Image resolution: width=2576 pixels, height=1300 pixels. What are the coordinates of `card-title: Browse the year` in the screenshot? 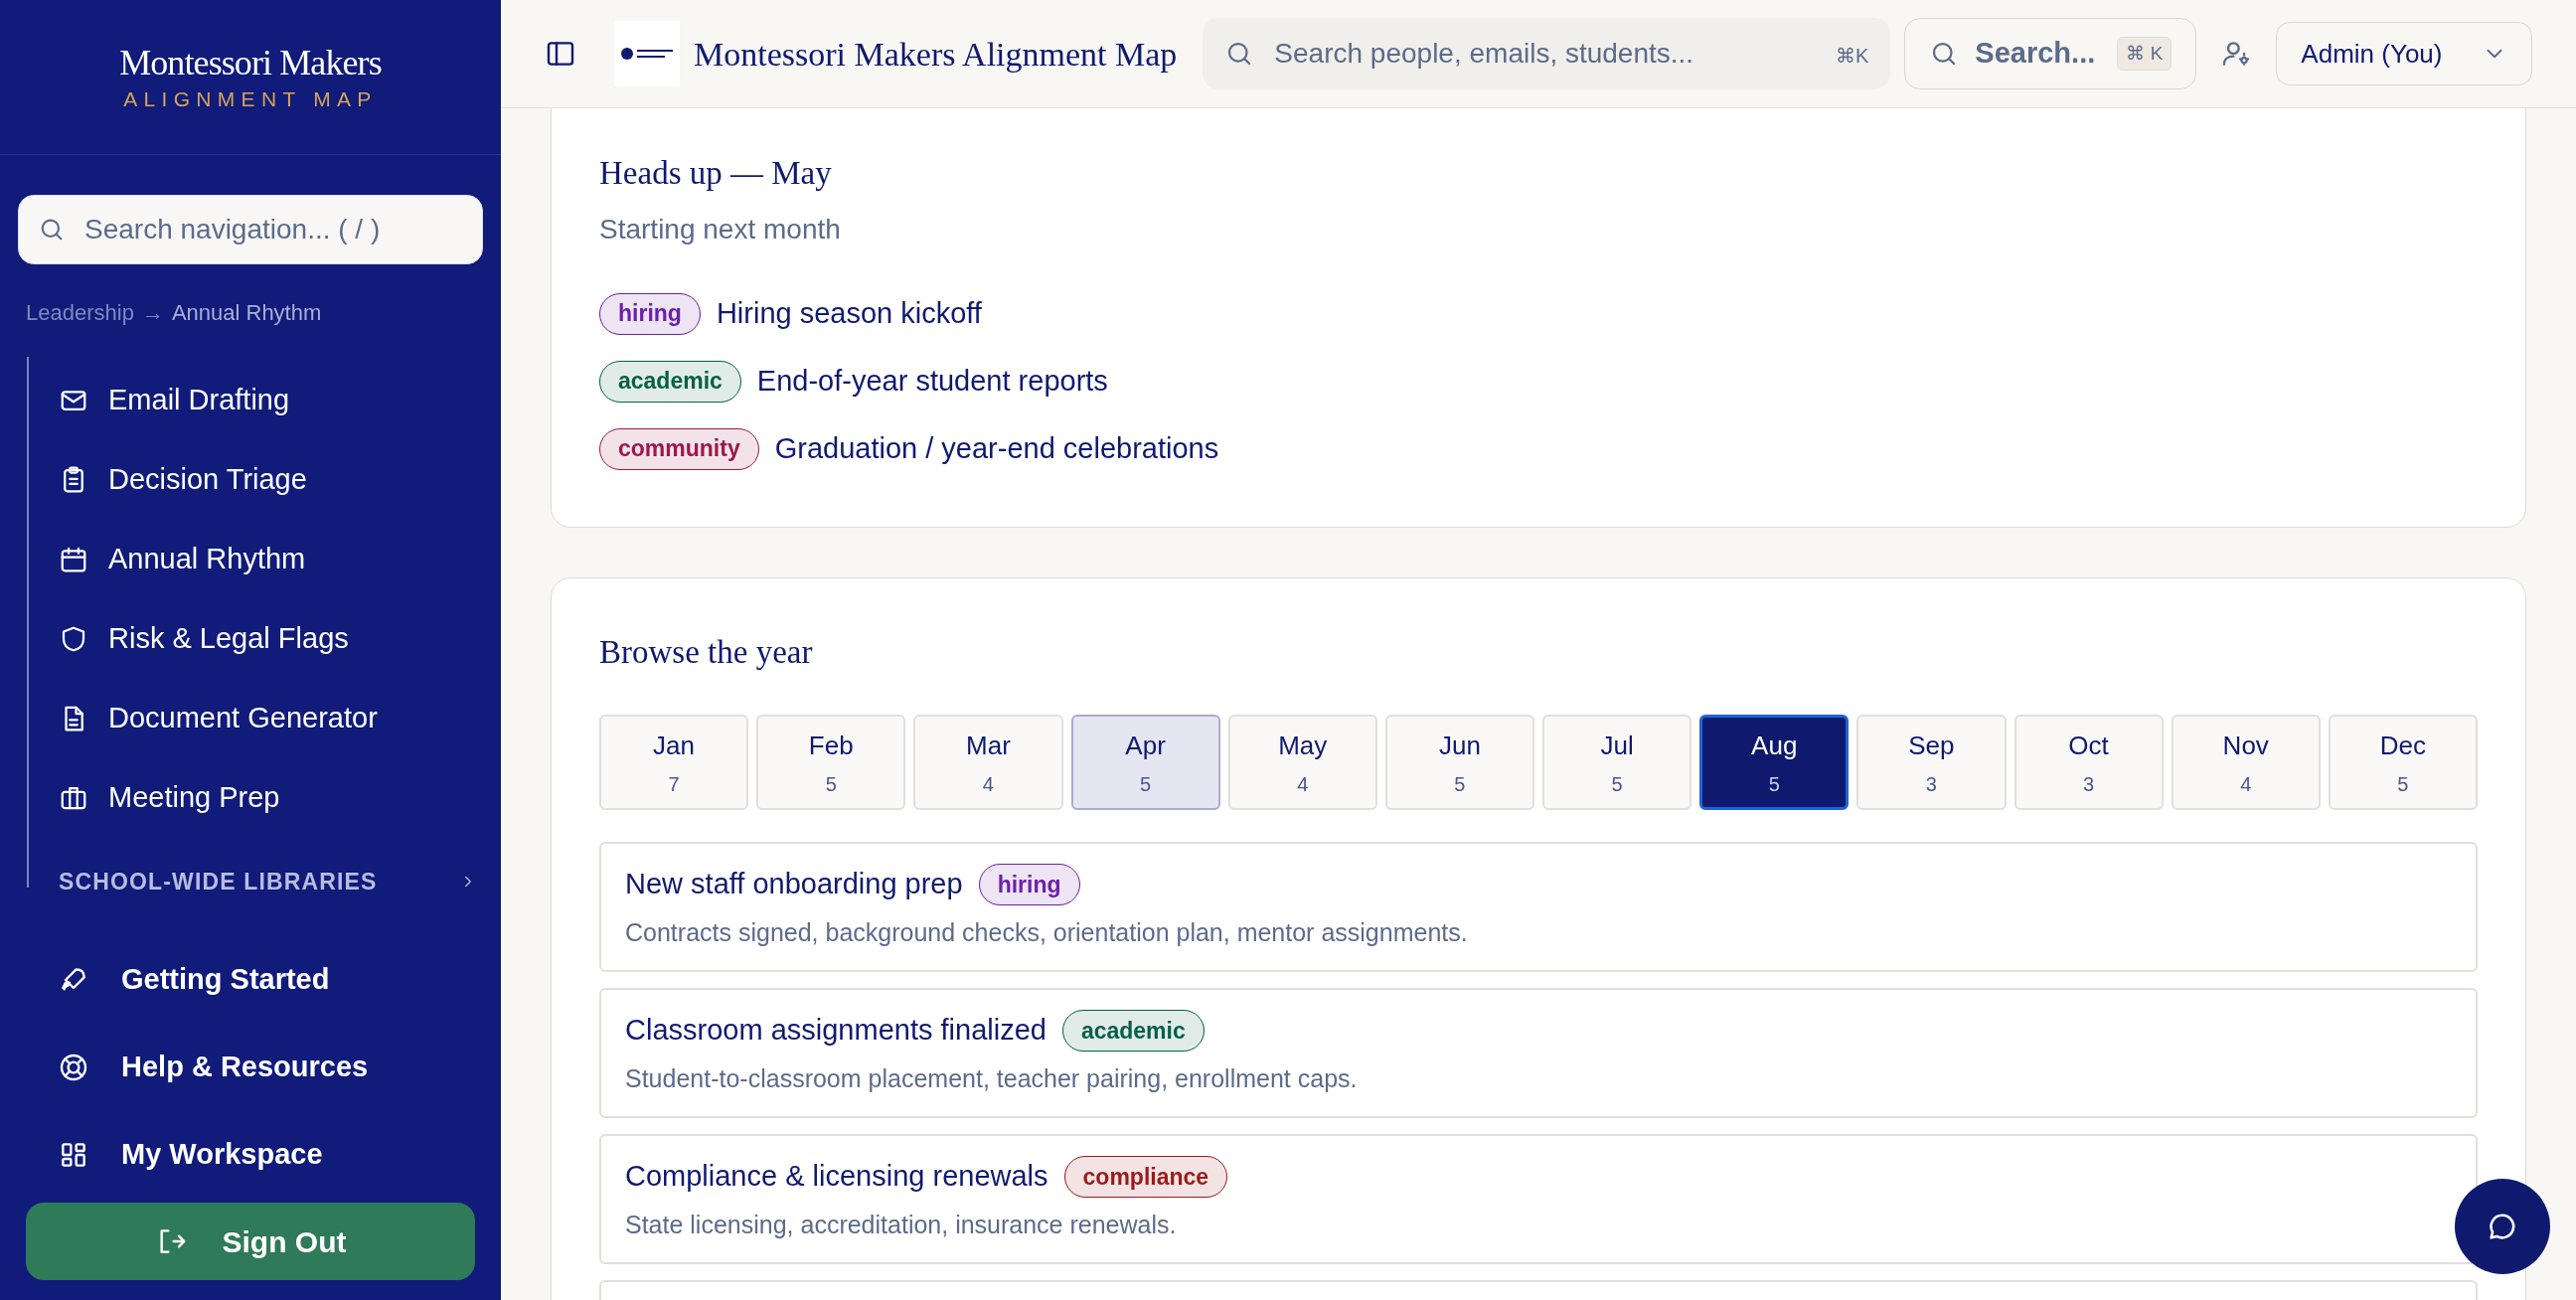 It's located at (706, 652).